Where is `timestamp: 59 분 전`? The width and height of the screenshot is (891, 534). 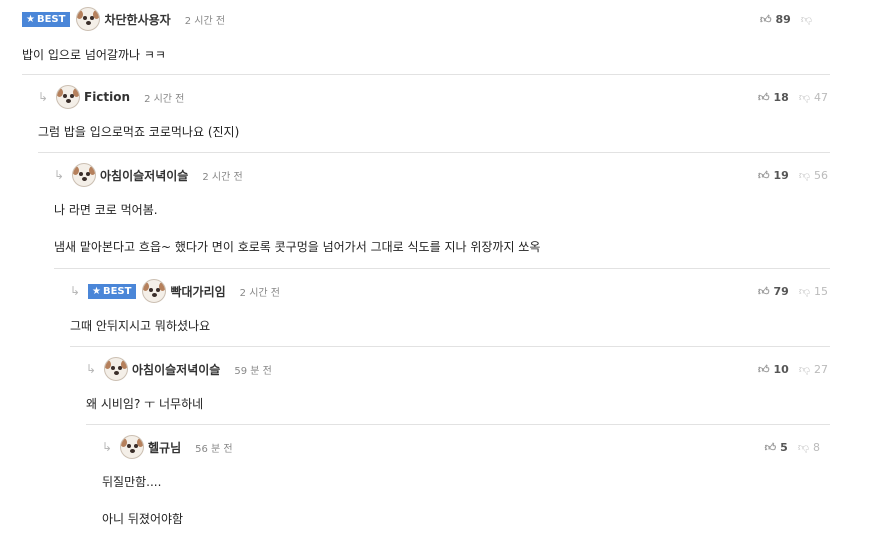
timestamp: 59 분 전 is located at coordinates (253, 371).